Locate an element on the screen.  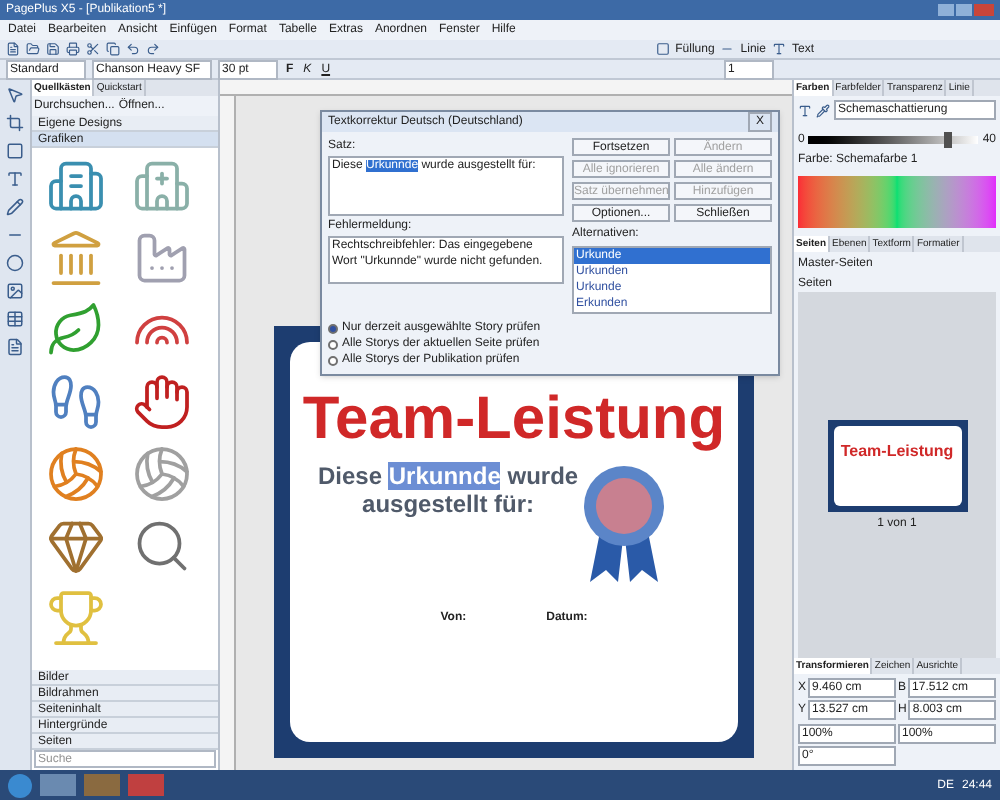
table-icon is located at coordinates (15, 319).